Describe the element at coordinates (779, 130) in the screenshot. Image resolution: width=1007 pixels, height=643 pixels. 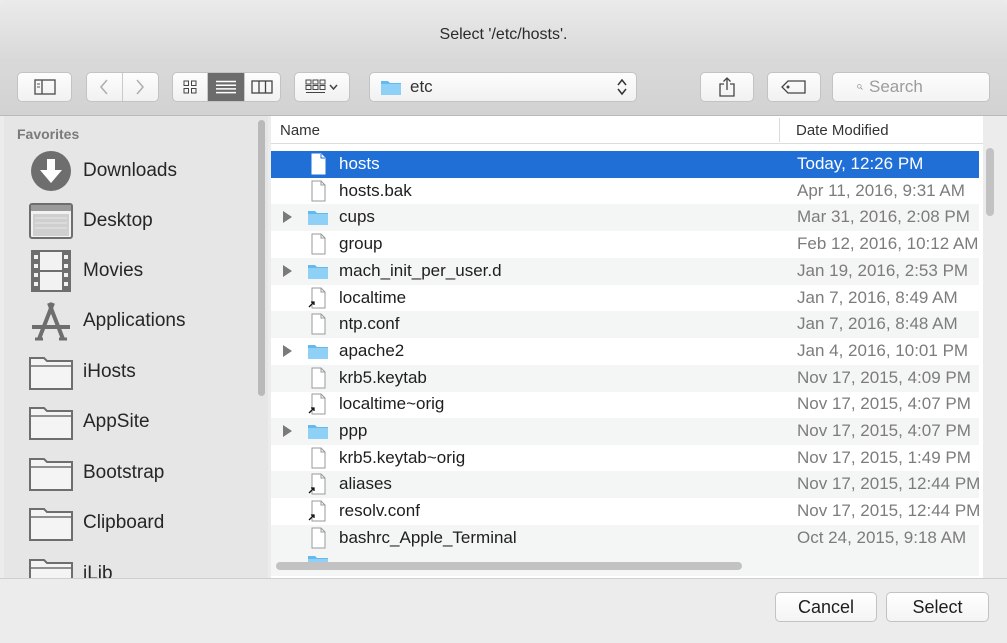
I see `column-divider` at that location.